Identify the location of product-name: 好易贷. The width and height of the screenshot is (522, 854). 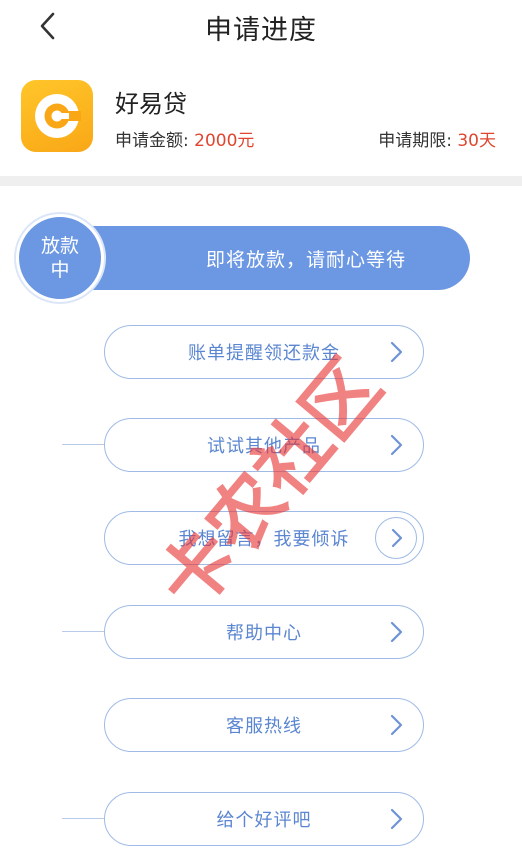
(151, 104).